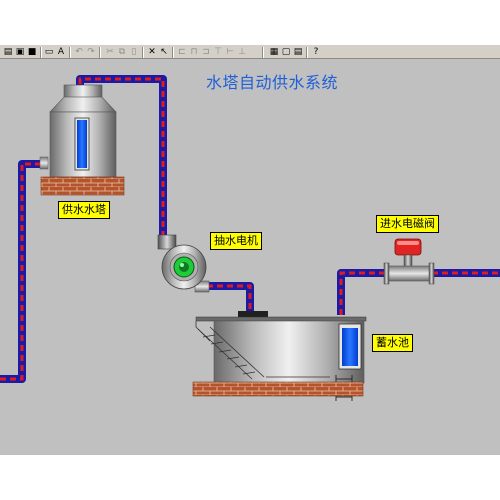  Describe the element at coordinates (84, 210) in the screenshot. I see `water-tower-label: 供水水塔` at that location.